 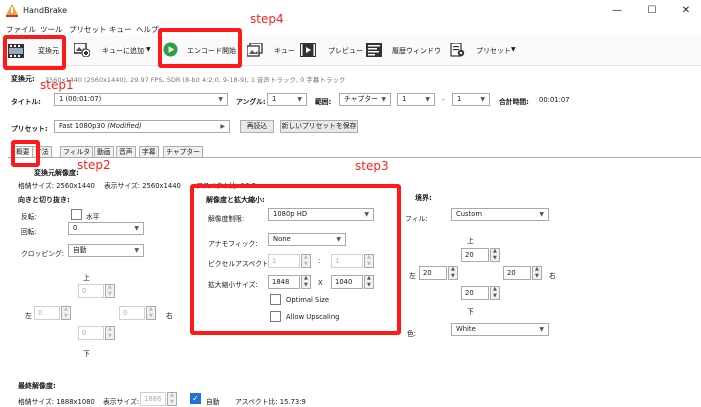 I want to click on final-display-field: 1888, so click(x=153, y=399).